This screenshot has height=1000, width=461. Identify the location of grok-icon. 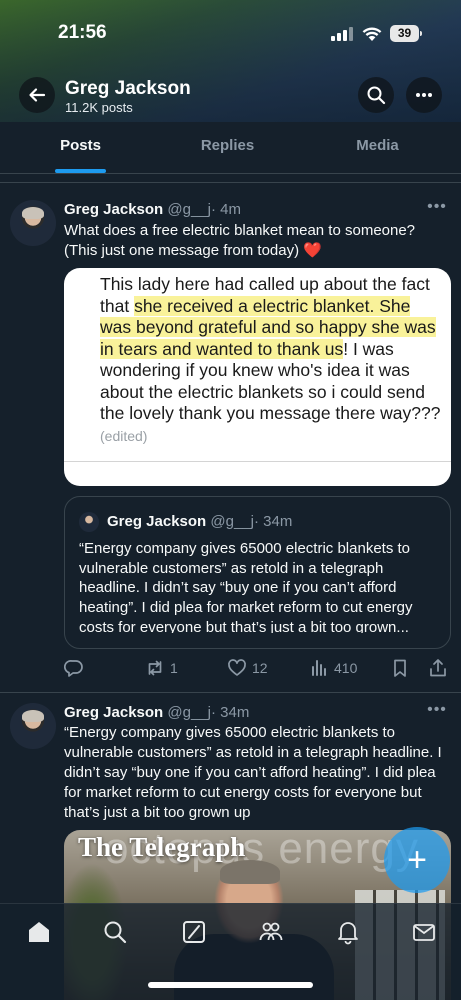
(194, 932).